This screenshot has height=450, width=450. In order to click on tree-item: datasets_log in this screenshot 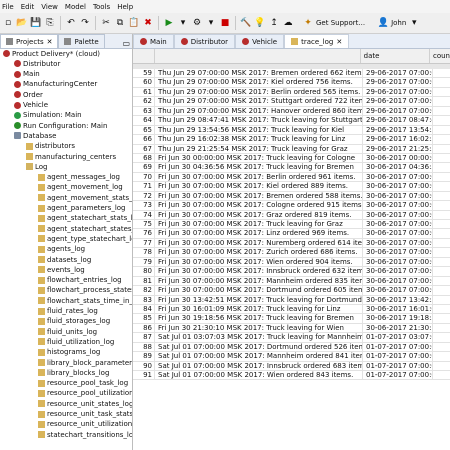, I will do `click(64, 259)`.